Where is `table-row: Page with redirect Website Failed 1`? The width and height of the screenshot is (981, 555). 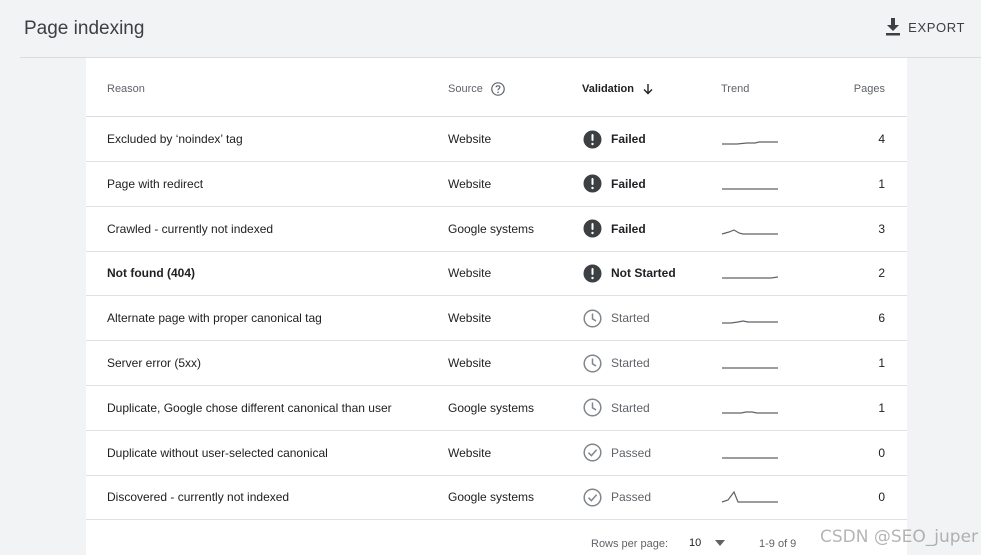
table-row: Page with redirect Website Failed 1 is located at coordinates (496, 184).